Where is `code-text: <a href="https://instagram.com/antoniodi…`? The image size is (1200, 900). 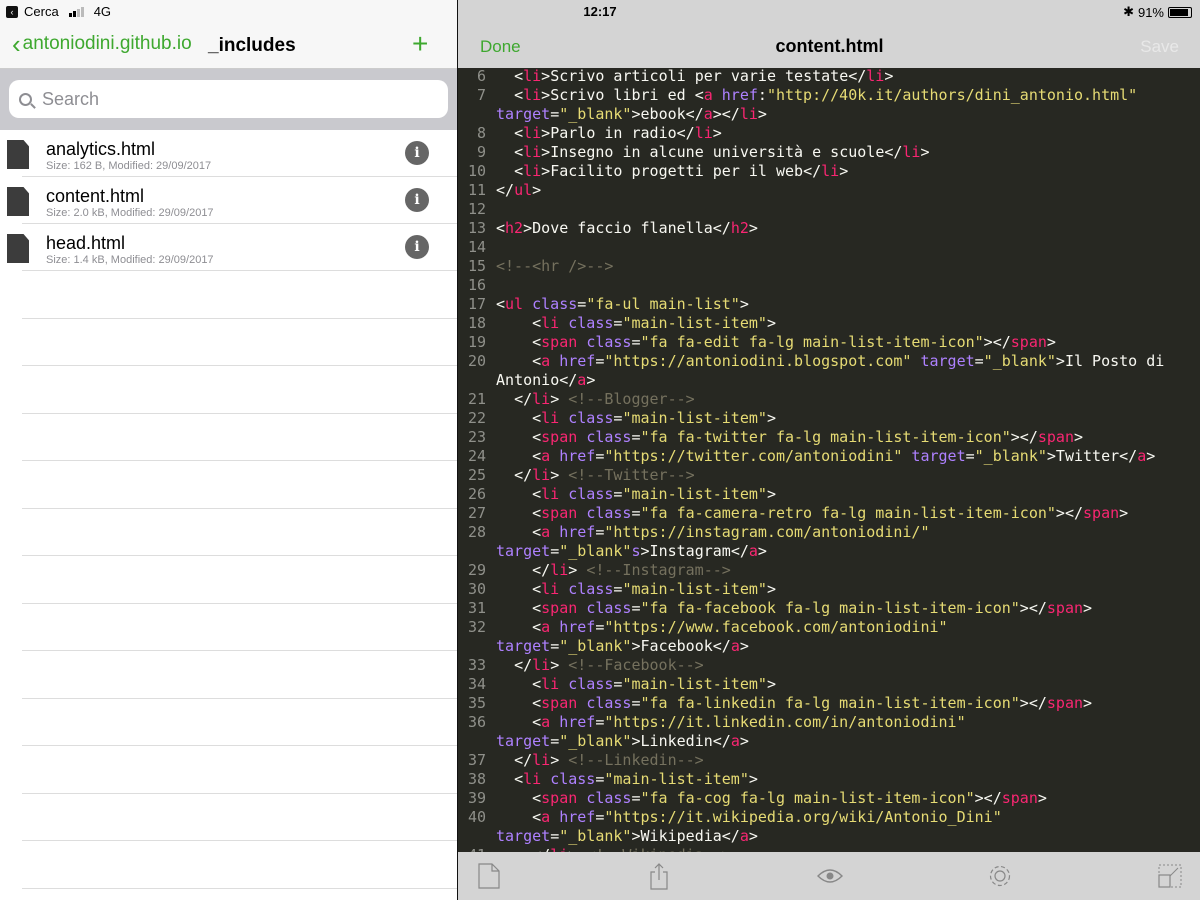 code-text: <a href="https://instagram.com/antoniodi… is located at coordinates (713, 541).